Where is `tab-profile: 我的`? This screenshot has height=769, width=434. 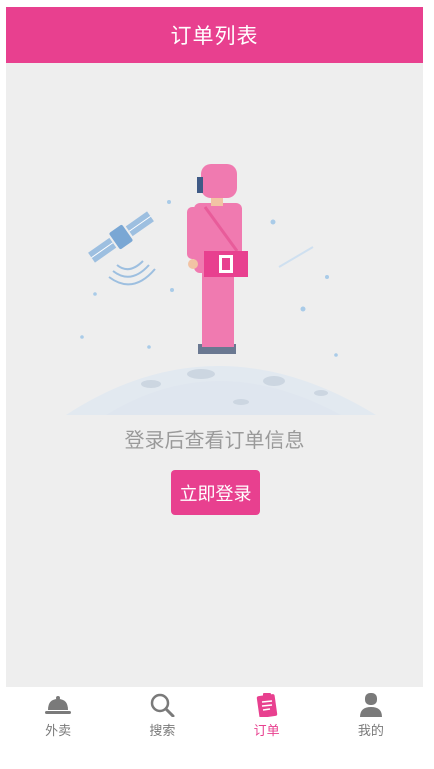
tab-profile: 我的 is located at coordinates (371, 718).